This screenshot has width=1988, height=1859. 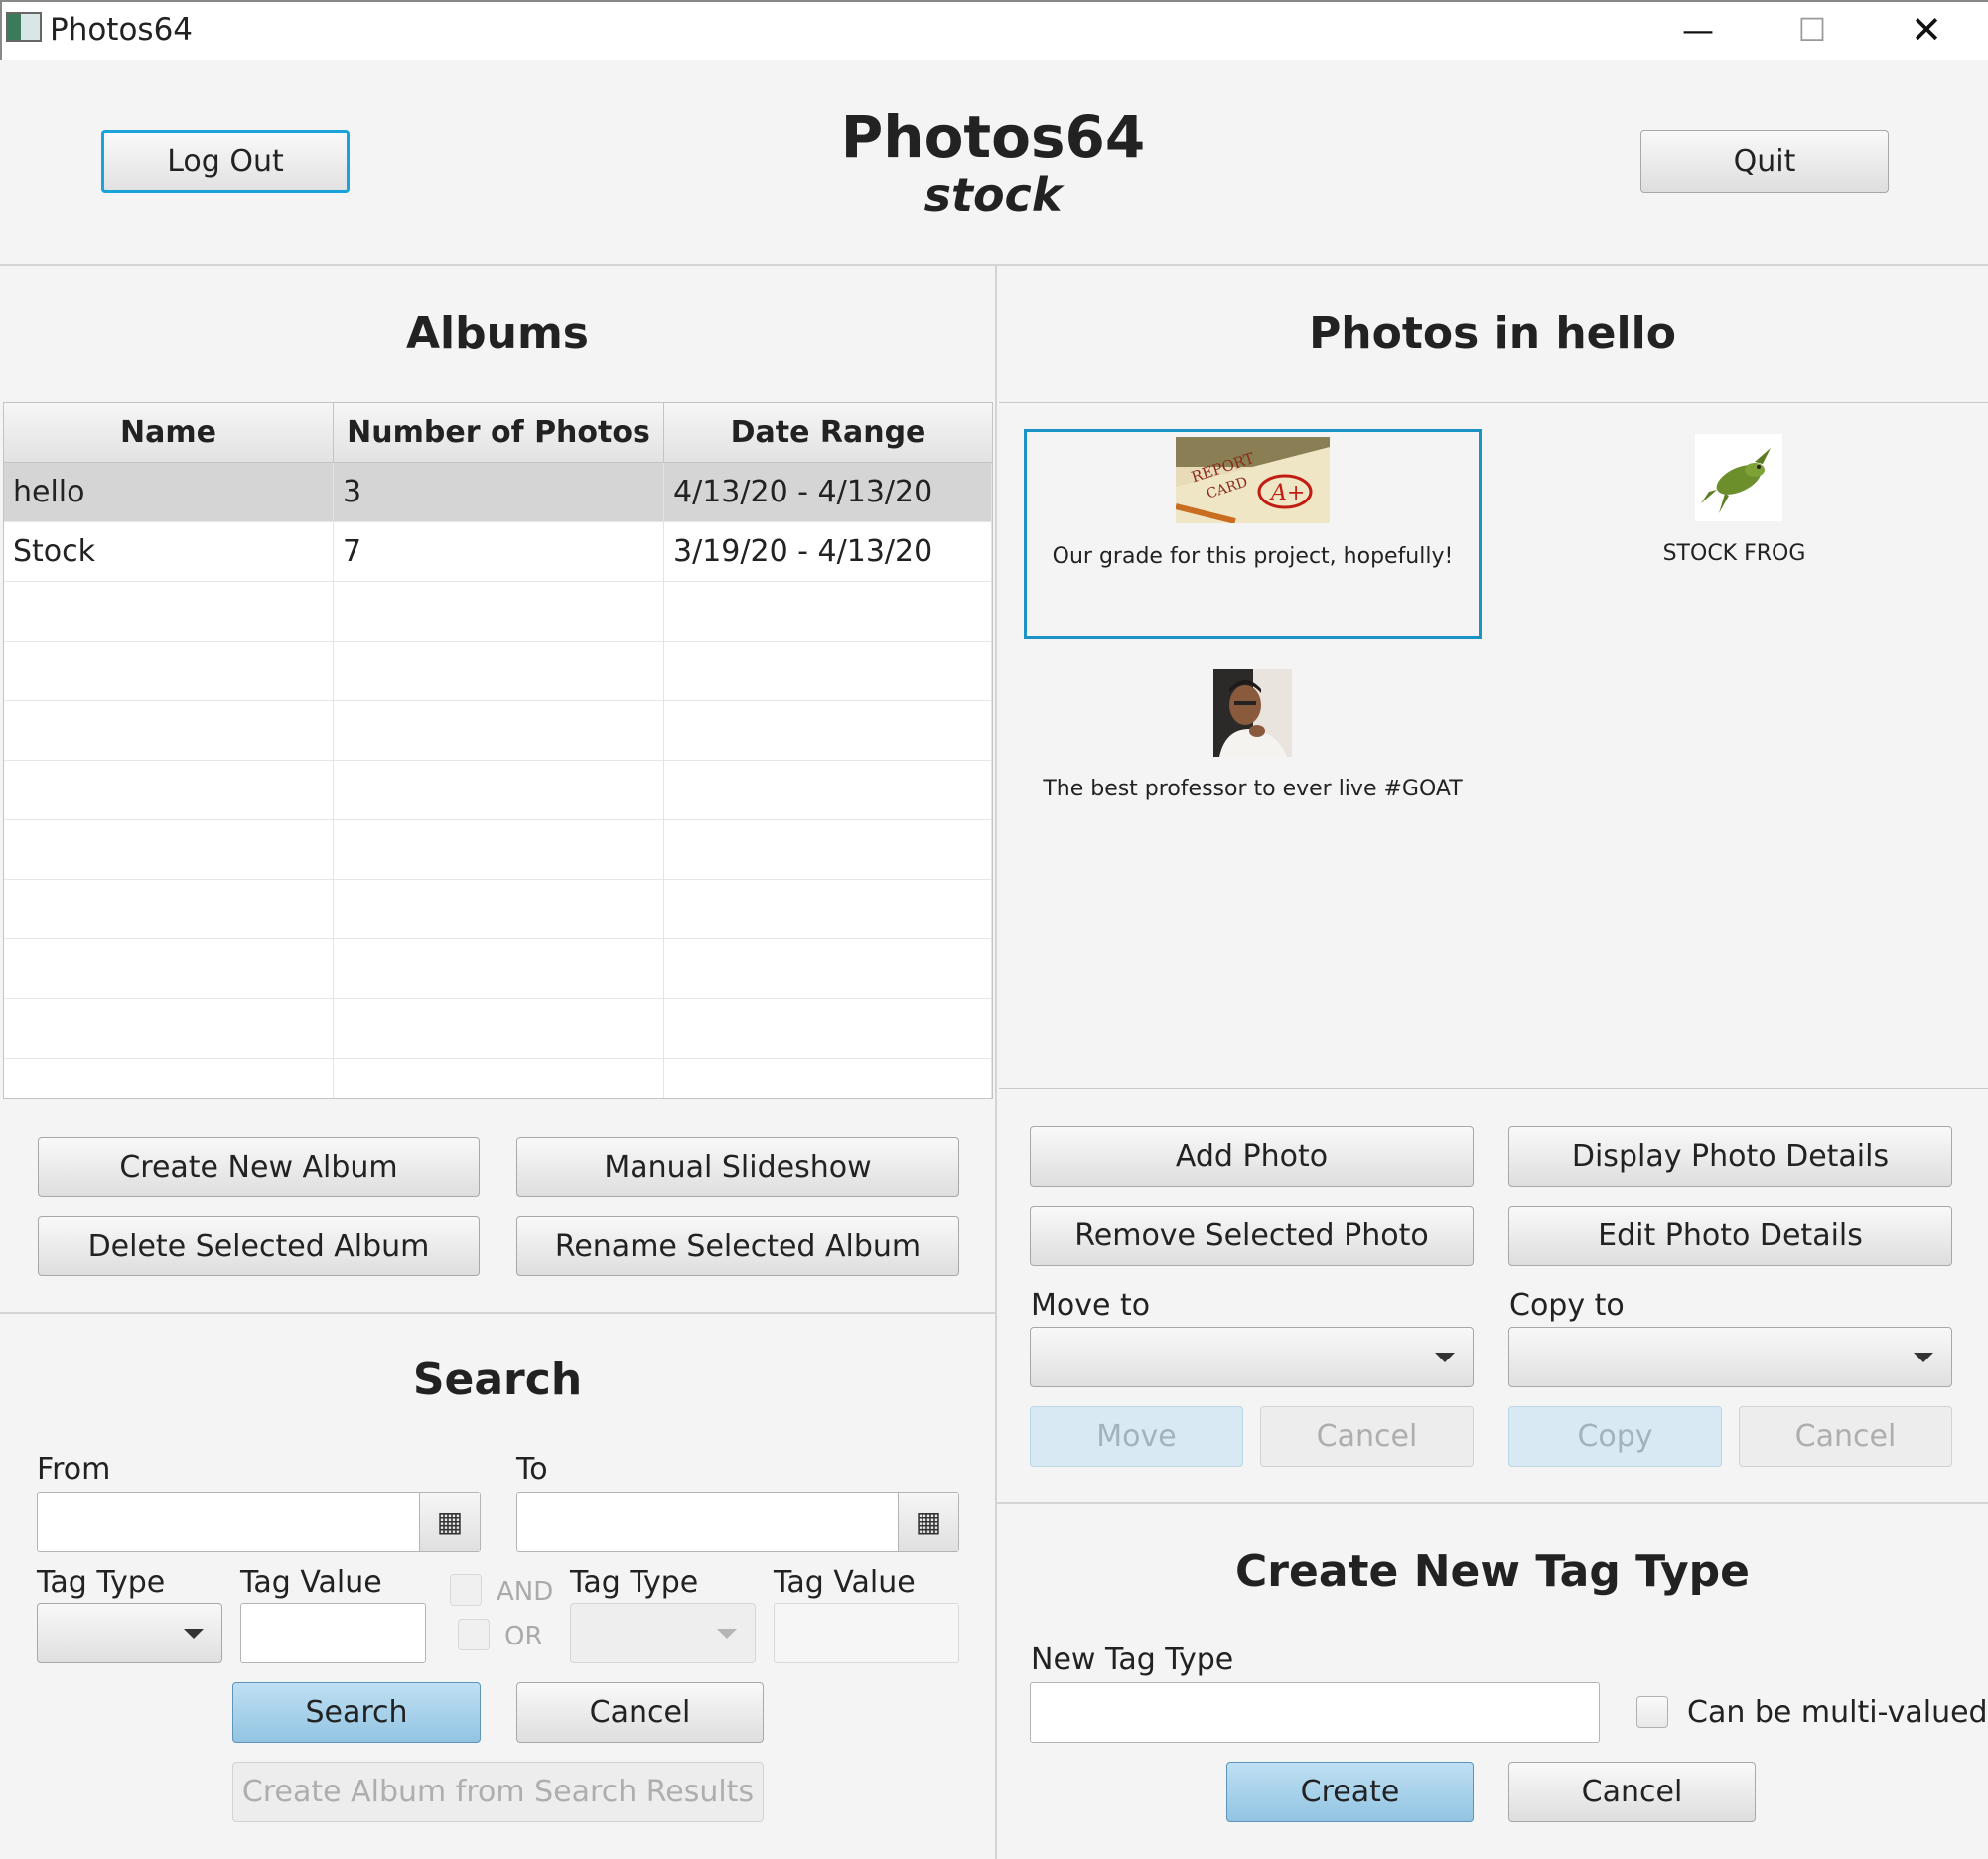 I want to click on tag-type-select, so click(x=129, y=1633).